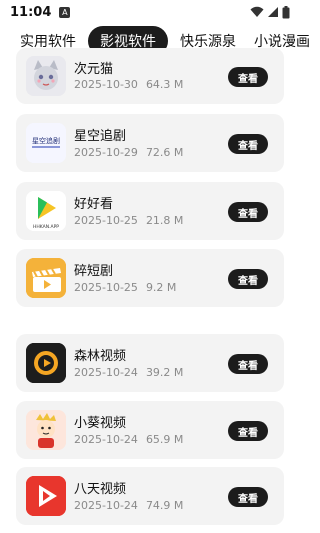  Describe the element at coordinates (94, 69) in the screenshot. I see `app-name: 次元猫` at that location.